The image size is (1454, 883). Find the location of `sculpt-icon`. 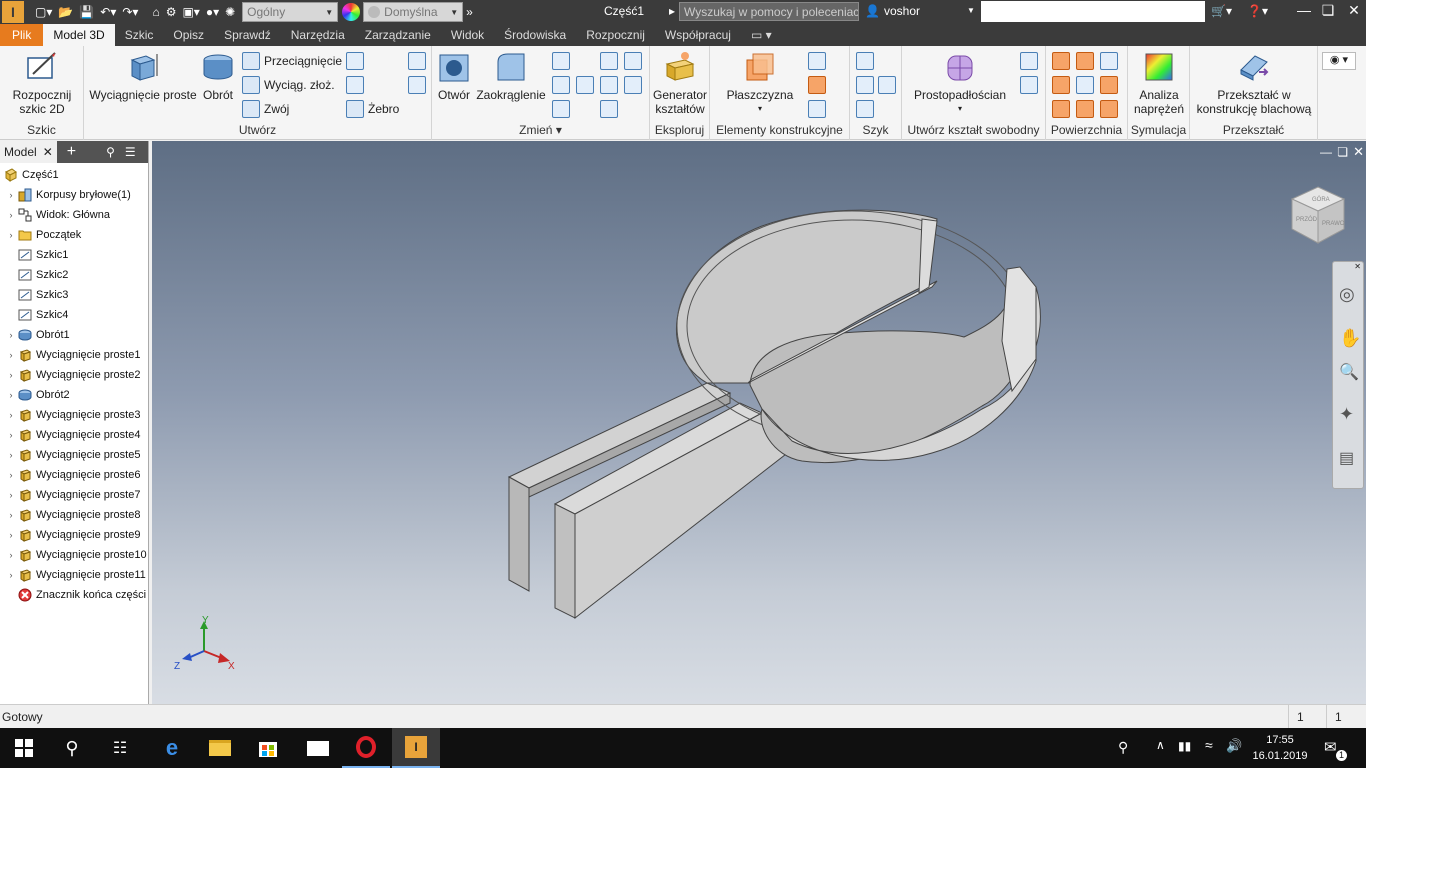

sculpt-icon is located at coordinates (1109, 61).